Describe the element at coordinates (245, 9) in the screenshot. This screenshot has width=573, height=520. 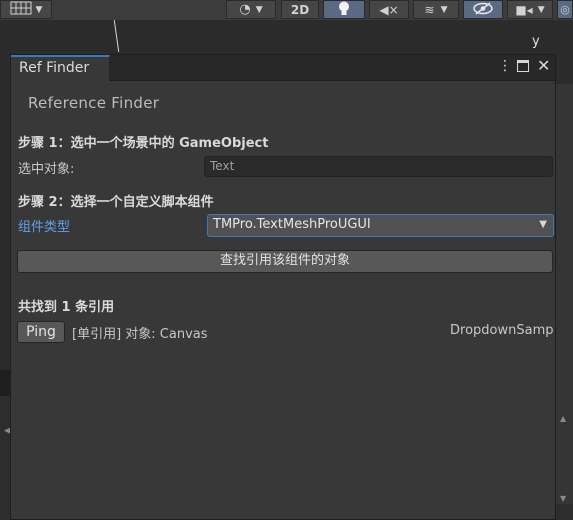
I see `orbit-icon: ◔` at that location.